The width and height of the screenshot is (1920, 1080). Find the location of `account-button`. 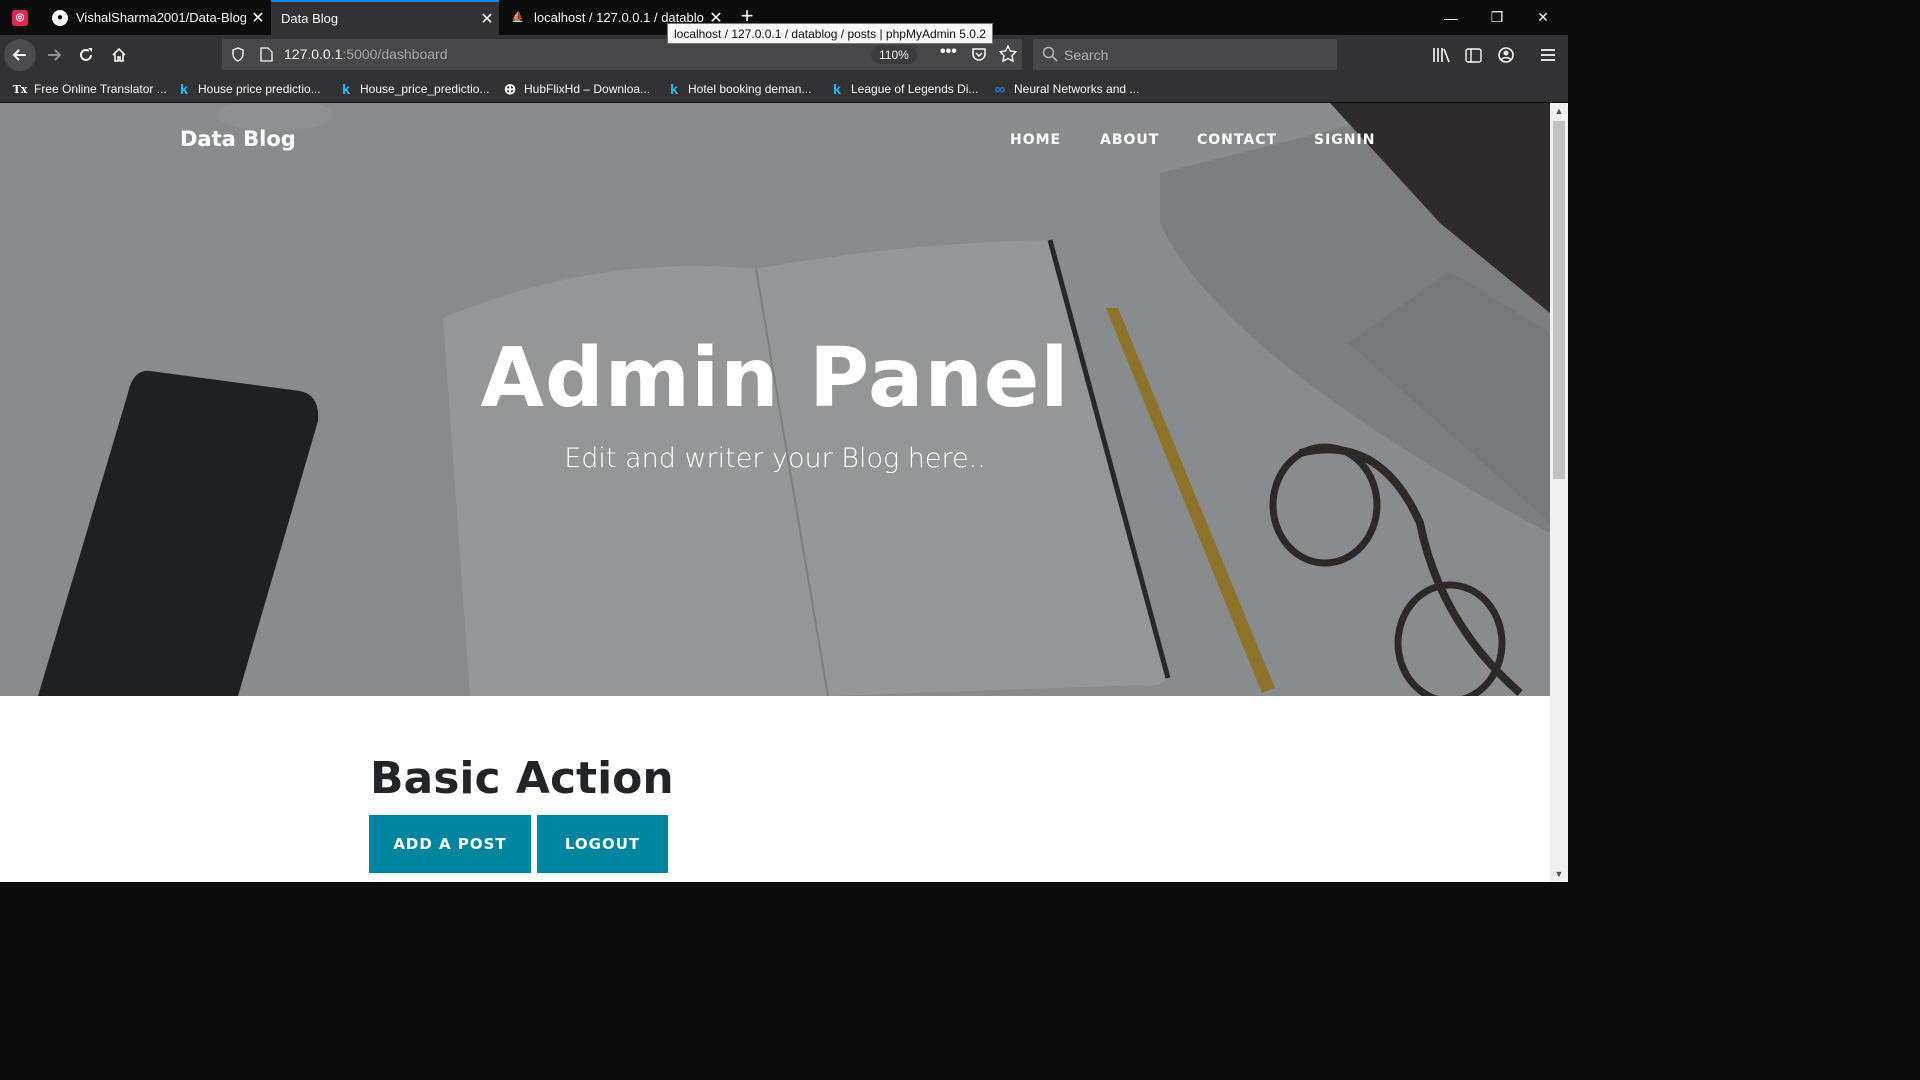

account-button is located at coordinates (1506, 55).